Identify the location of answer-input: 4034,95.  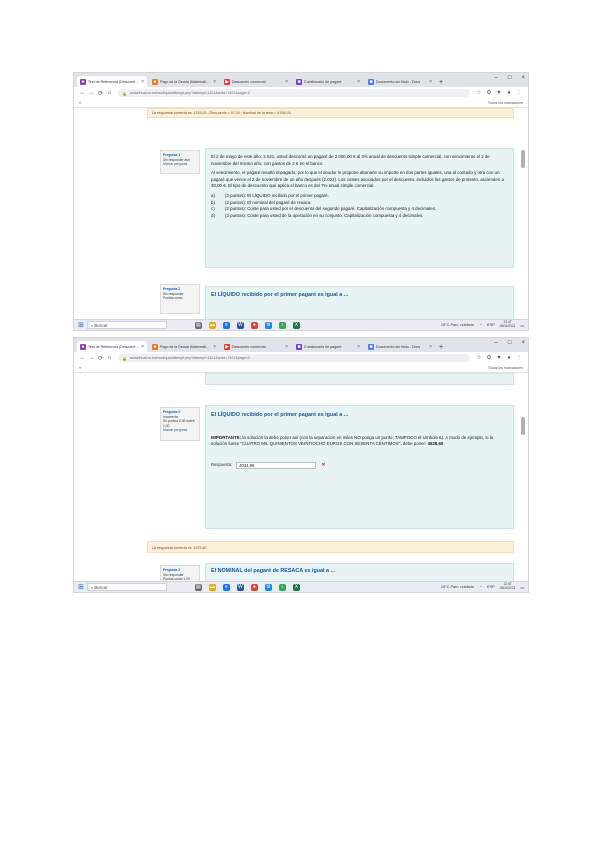
(276, 465).